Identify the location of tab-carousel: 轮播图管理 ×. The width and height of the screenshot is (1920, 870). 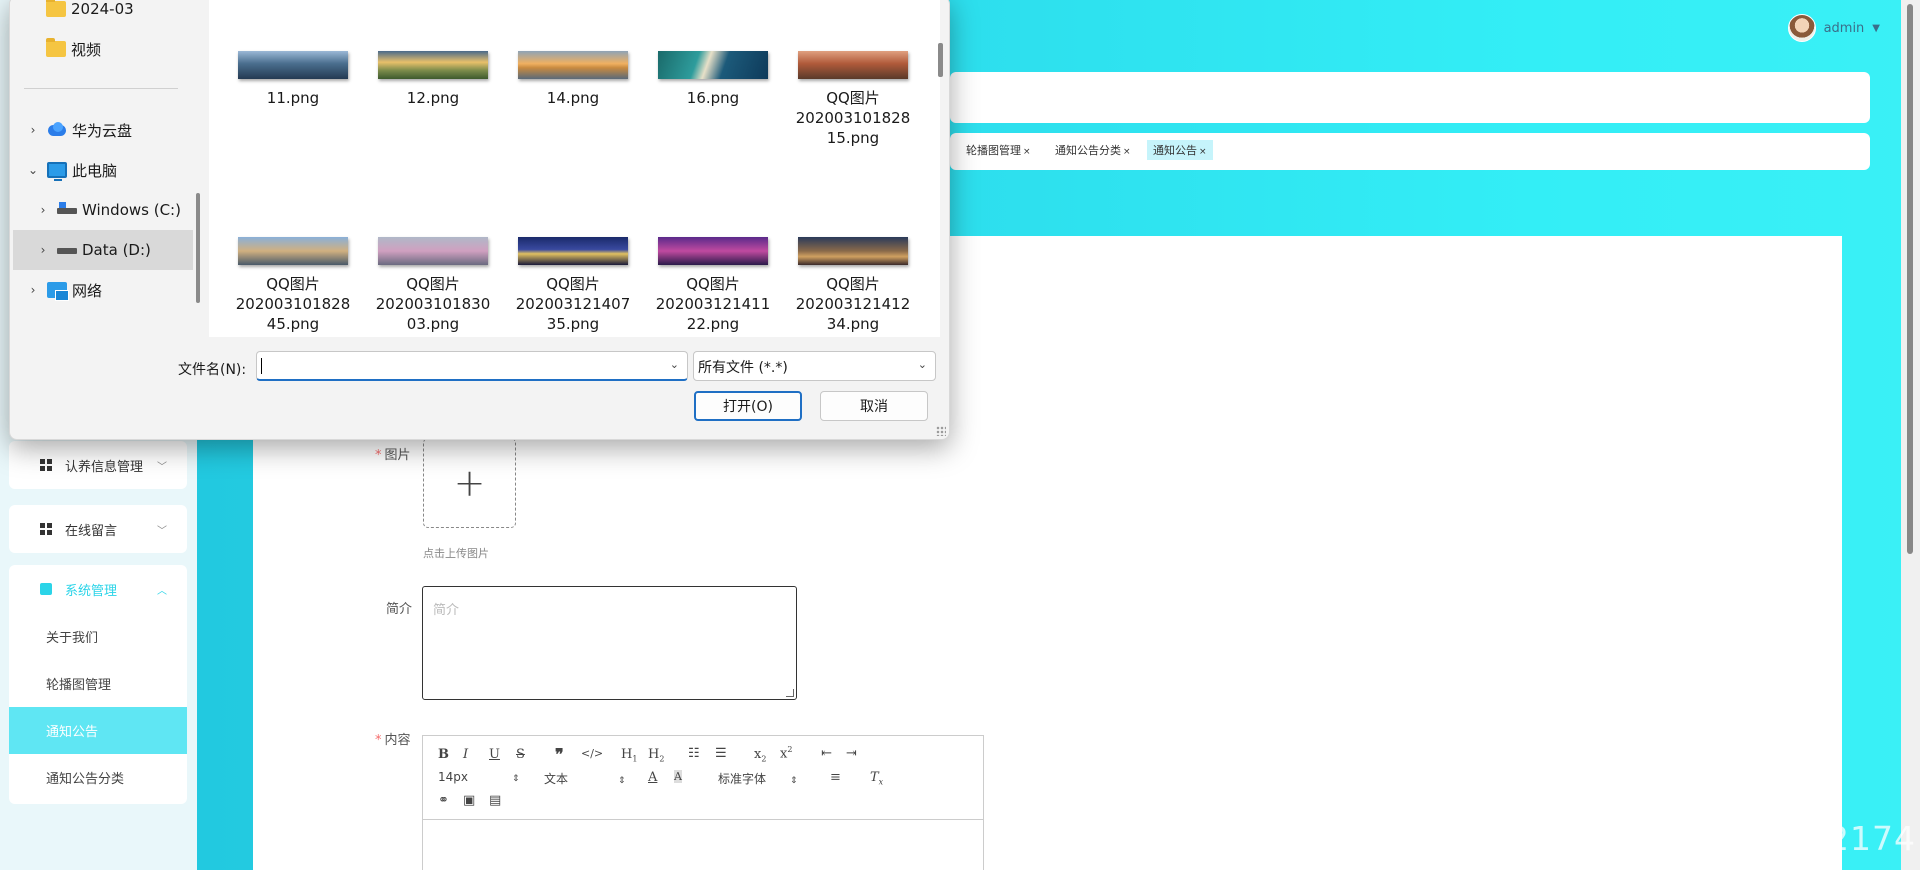
(998, 150).